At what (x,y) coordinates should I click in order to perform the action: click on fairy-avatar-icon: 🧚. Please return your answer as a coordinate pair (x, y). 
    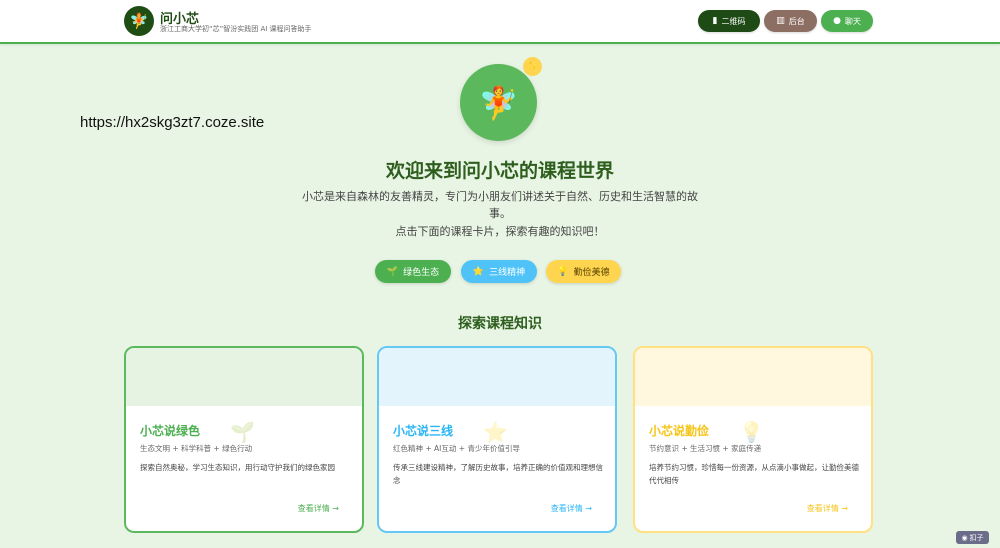
    Looking at the image, I should click on (498, 102).